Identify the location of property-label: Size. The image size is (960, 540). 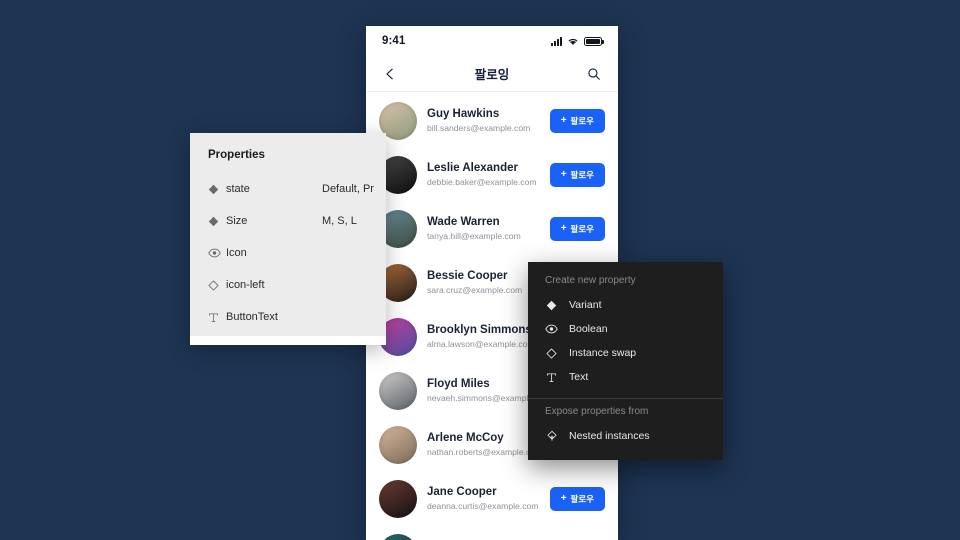
(237, 221).